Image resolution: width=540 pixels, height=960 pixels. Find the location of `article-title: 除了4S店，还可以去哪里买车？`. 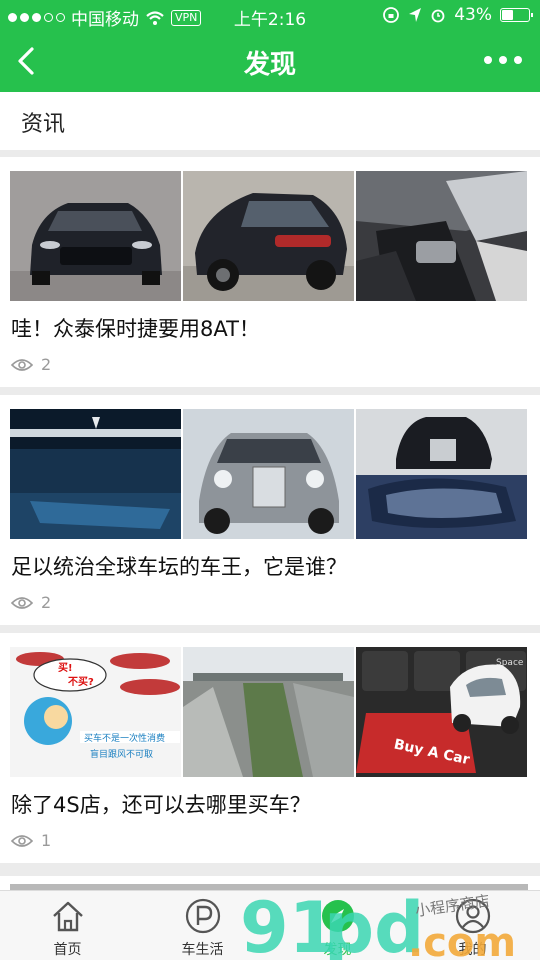

article-title: 除了4S店，还可以去哪里买车？ is located at coordinates (161, 805).